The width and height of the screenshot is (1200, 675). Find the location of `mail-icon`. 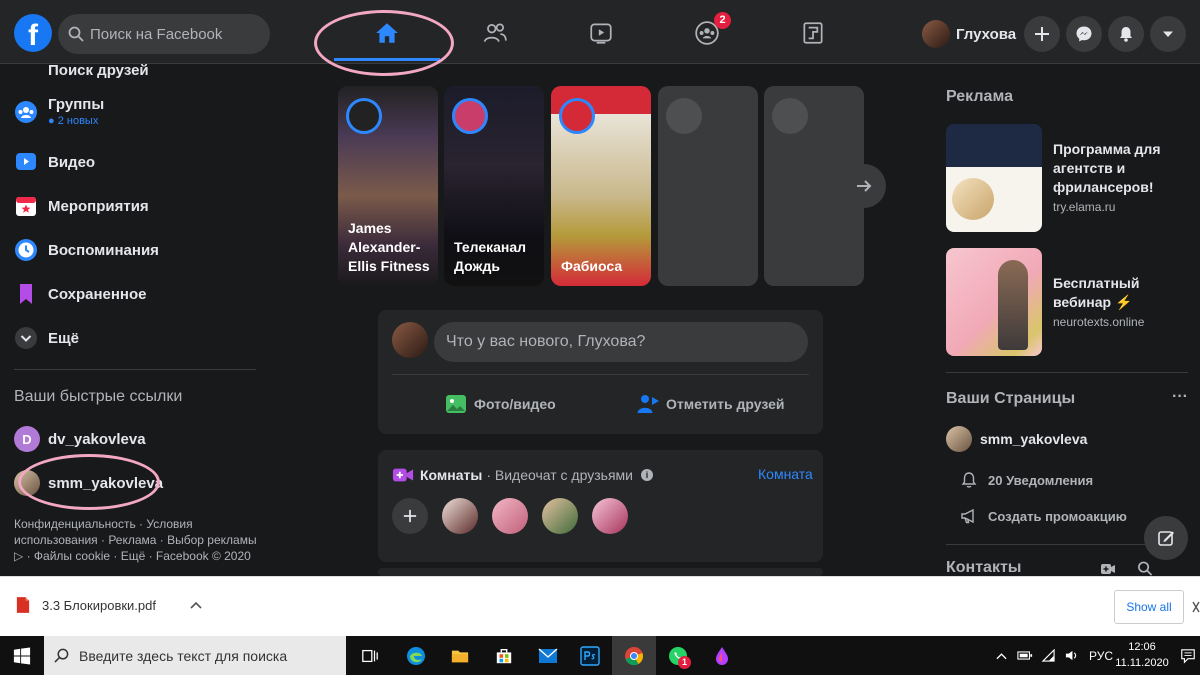

mail-icon is located at coordinates (548, 656).